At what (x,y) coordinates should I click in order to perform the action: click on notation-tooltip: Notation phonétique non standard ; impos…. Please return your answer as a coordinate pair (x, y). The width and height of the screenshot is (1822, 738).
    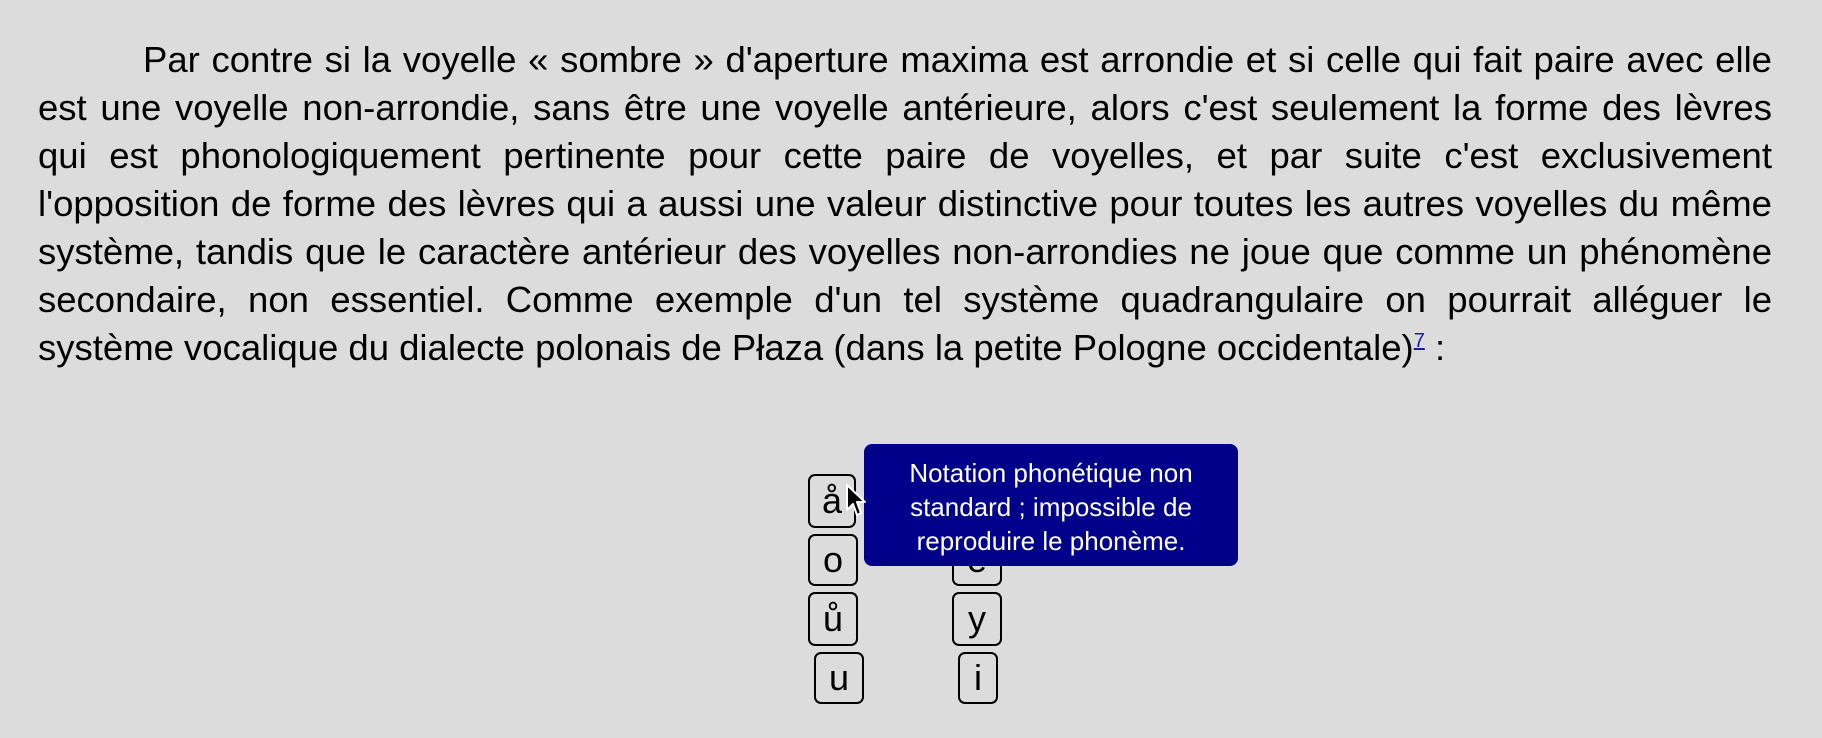
    Looking at the image, I should click on (1051, 505).